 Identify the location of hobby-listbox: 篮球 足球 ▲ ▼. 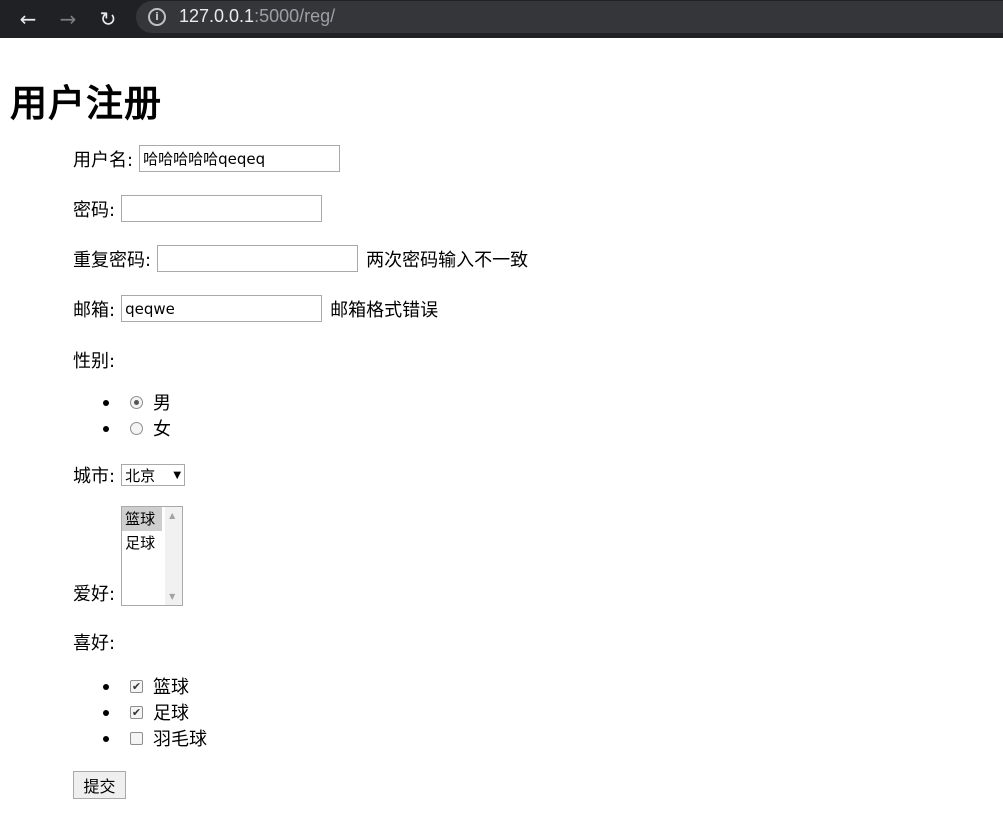
(152, 556).